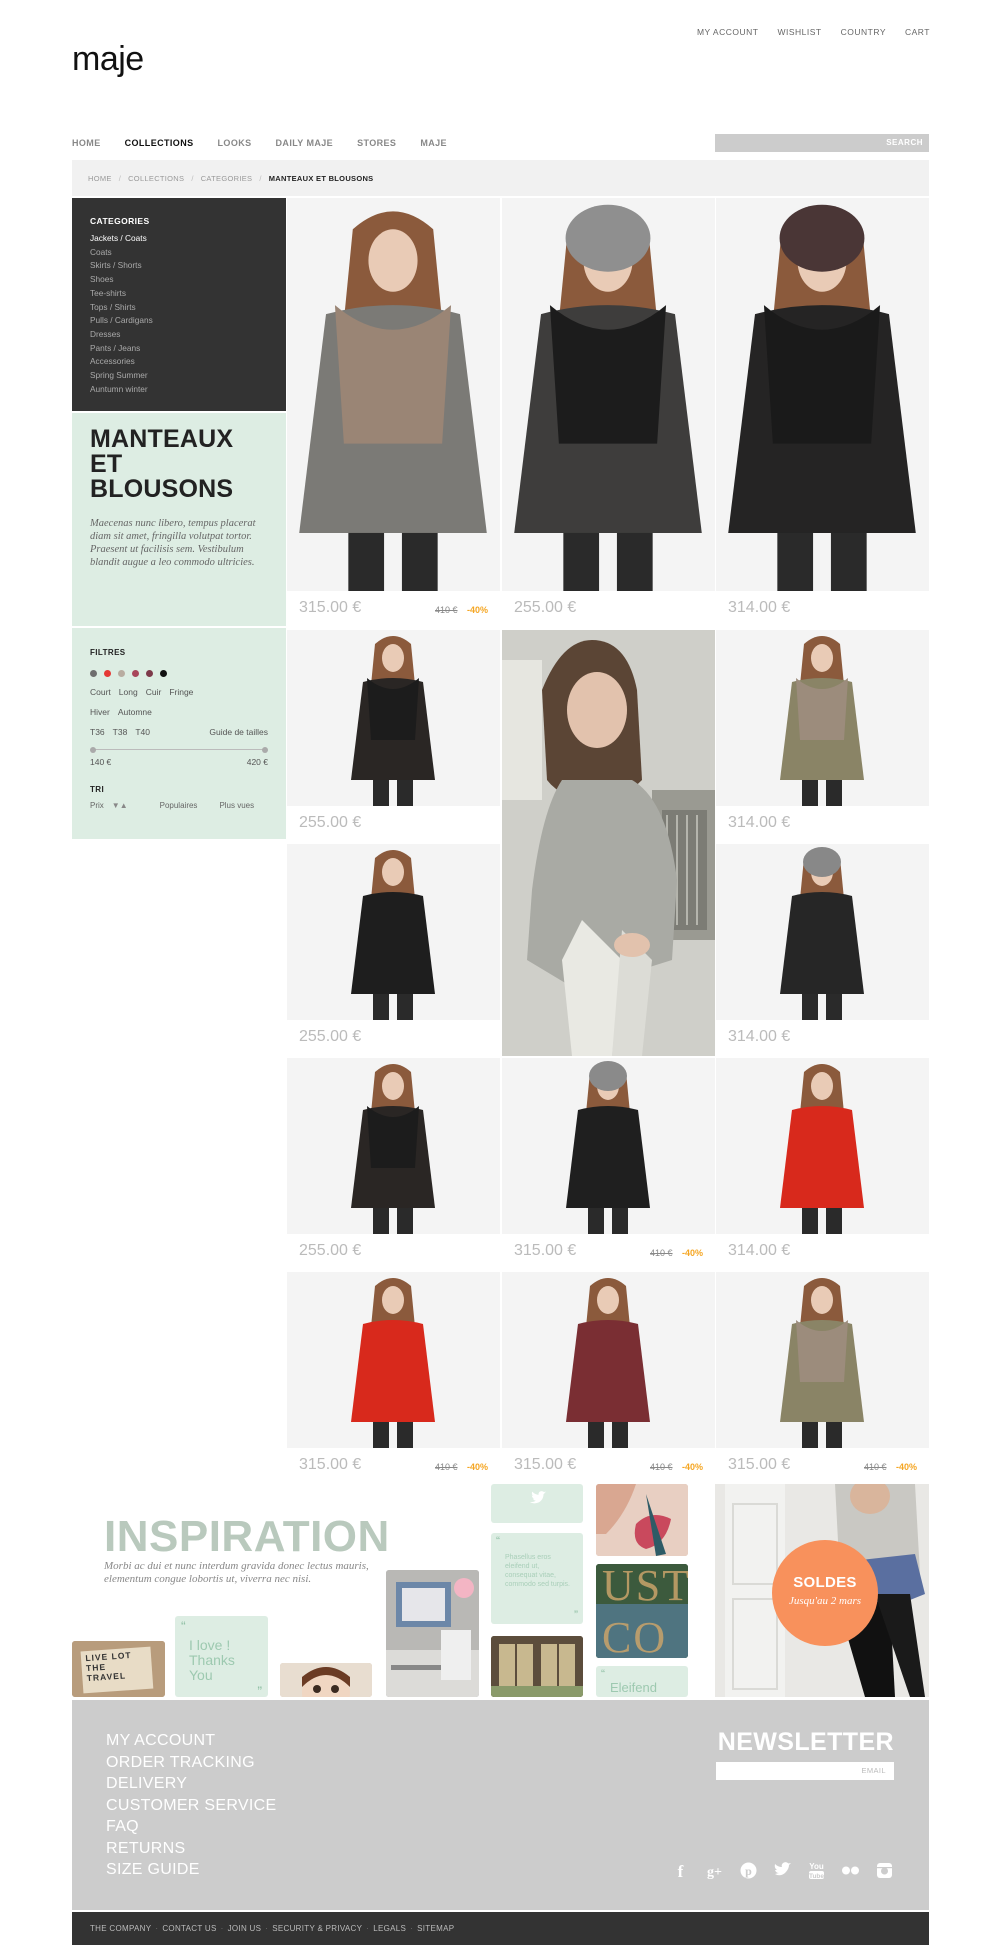 The height and width of the screenshot is (1945, 1000). Describe the element at coordinates (154, 692) in the screenshot. I see `filter-cuir: Cuir` at that location.